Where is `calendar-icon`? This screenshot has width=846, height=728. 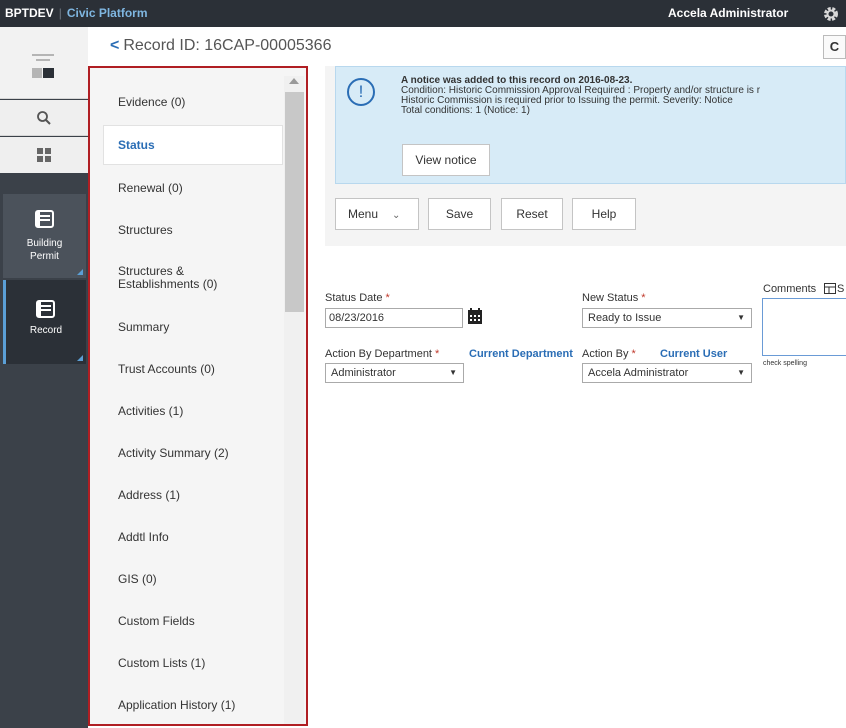
calendar-icon is located at coordinates (475, 316).